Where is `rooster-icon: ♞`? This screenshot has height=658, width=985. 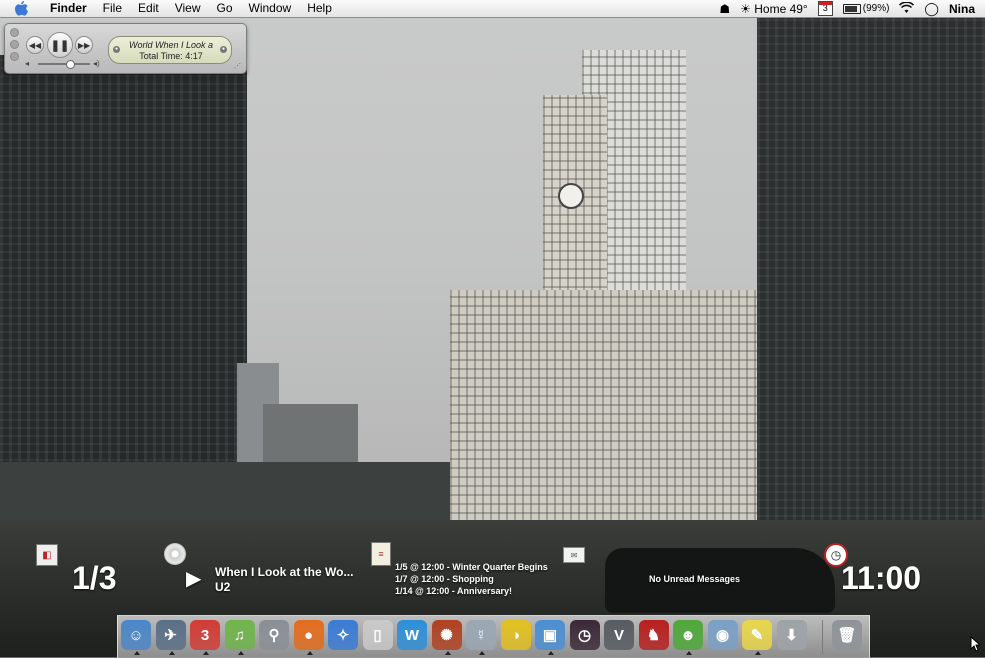
rooster-icon: ♞ is located at coordinates (653, 635).